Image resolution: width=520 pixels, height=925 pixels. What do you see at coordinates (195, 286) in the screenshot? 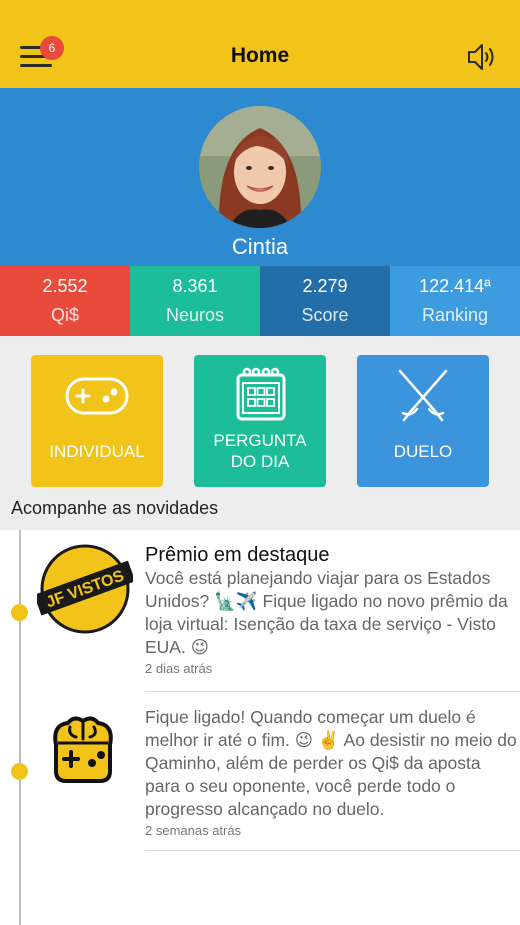
I see `stat-value: 8.361` at bounding box center [195, 286].